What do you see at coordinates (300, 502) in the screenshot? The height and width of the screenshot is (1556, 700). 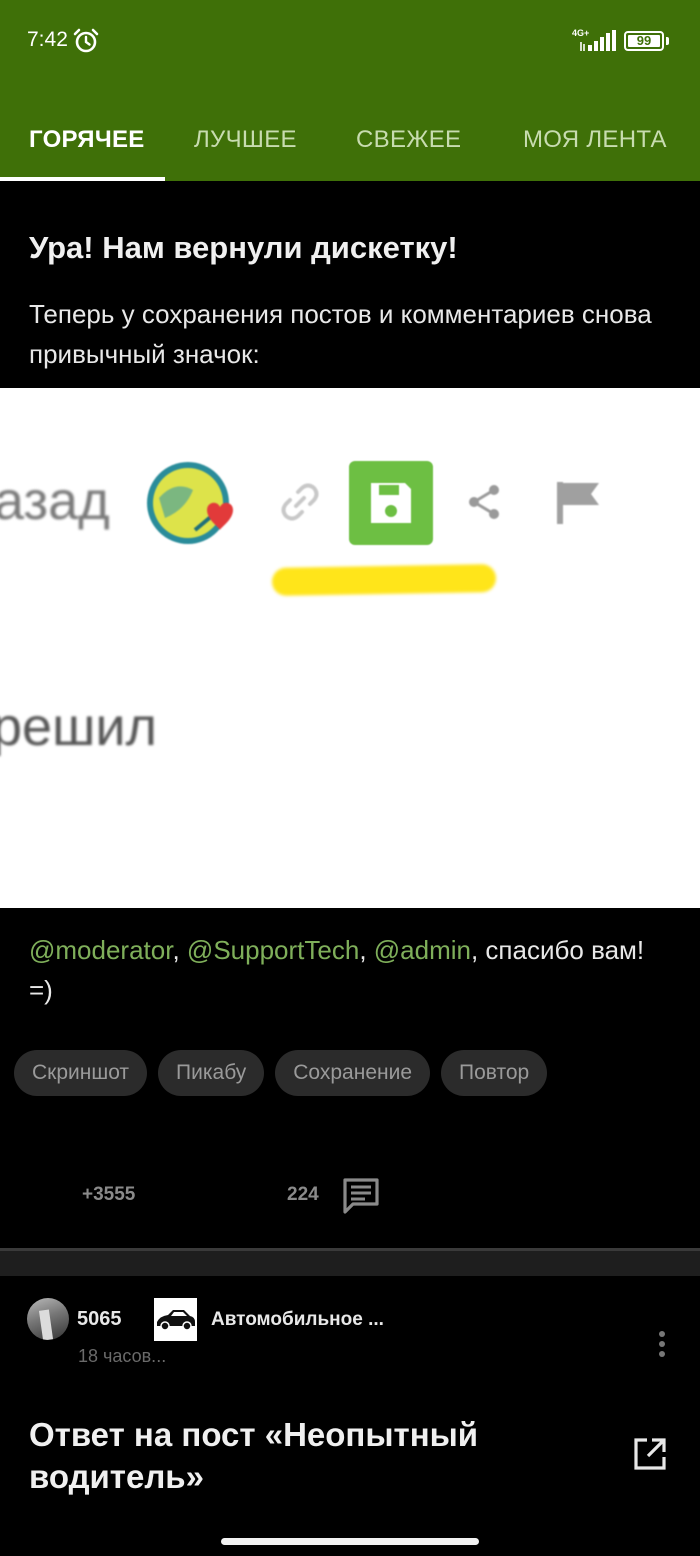 I see `image-link-icon` at bounding box center [300, 502].